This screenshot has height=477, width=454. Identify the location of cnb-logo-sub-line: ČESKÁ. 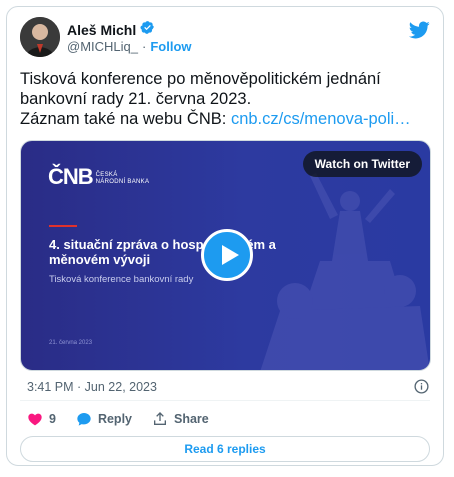
(106, 175).